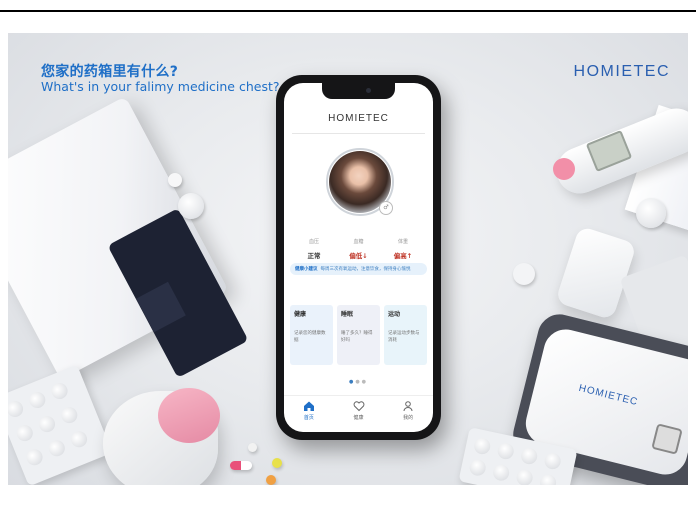 The height and width of the screenshot is (514, 696). I want to click on card-title: 睡眠, so click(347, 314).